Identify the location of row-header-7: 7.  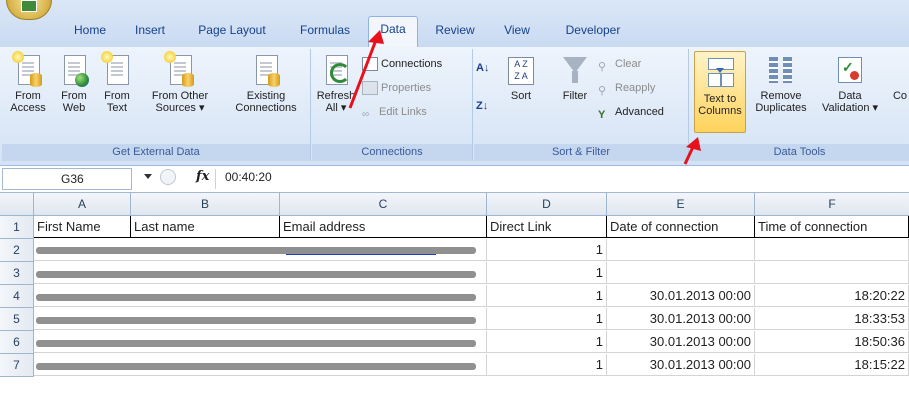
(17, 365).